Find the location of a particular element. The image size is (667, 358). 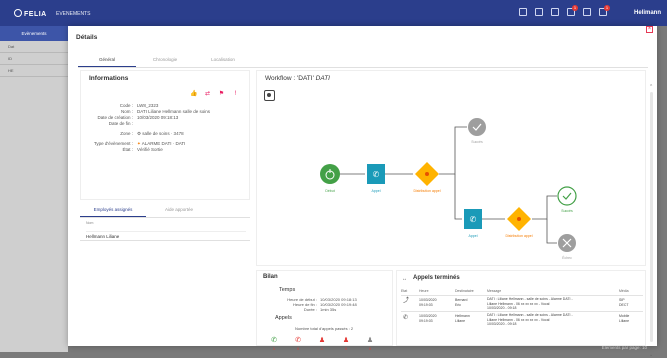

call-answered-icon: ✆1 is located at coordinates (274, 345).